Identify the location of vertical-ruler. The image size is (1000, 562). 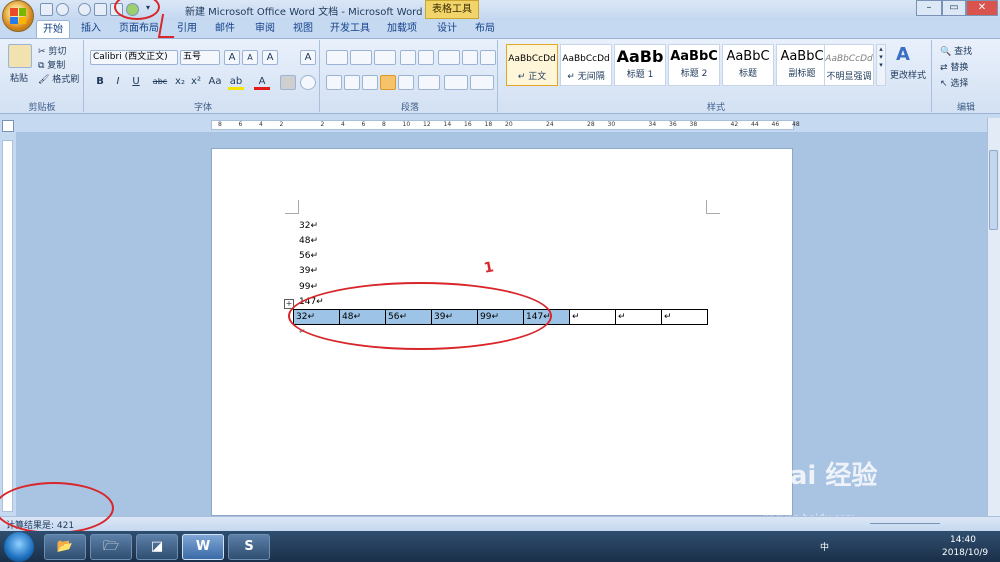
(7, 326).